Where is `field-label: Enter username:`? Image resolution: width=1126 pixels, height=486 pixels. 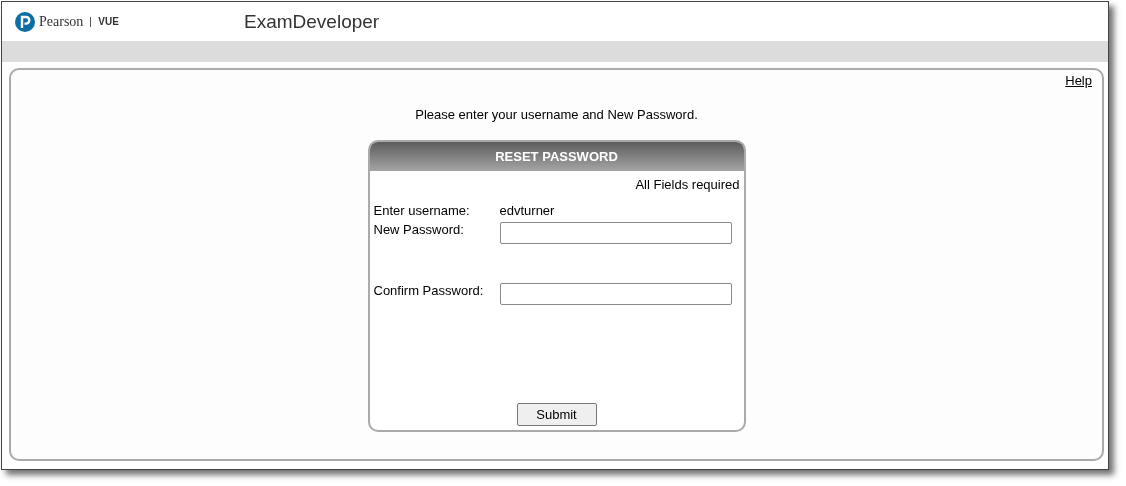
field-label: Enter username: is located at coordinates (422, 210).